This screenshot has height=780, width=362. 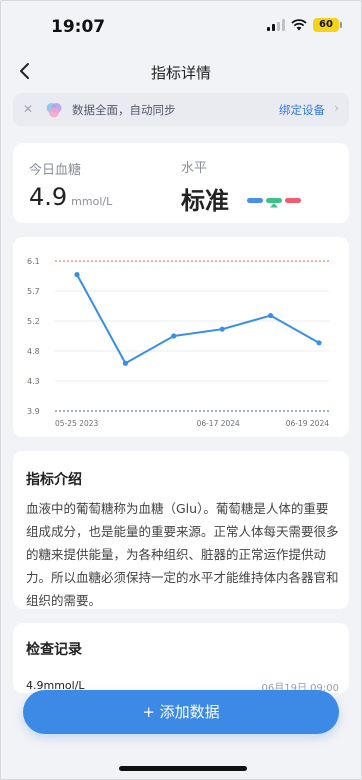 I want to click on level-label: 水平, so click(x=194, y=168).